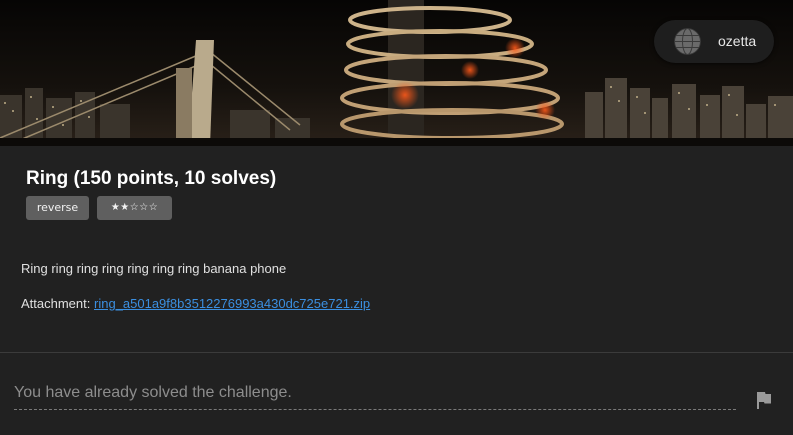 The height and width of the screenshot is (435, 793). Describe the element at coordinates (764, 400) in the screenshot. I see `flag-icon` at that location.